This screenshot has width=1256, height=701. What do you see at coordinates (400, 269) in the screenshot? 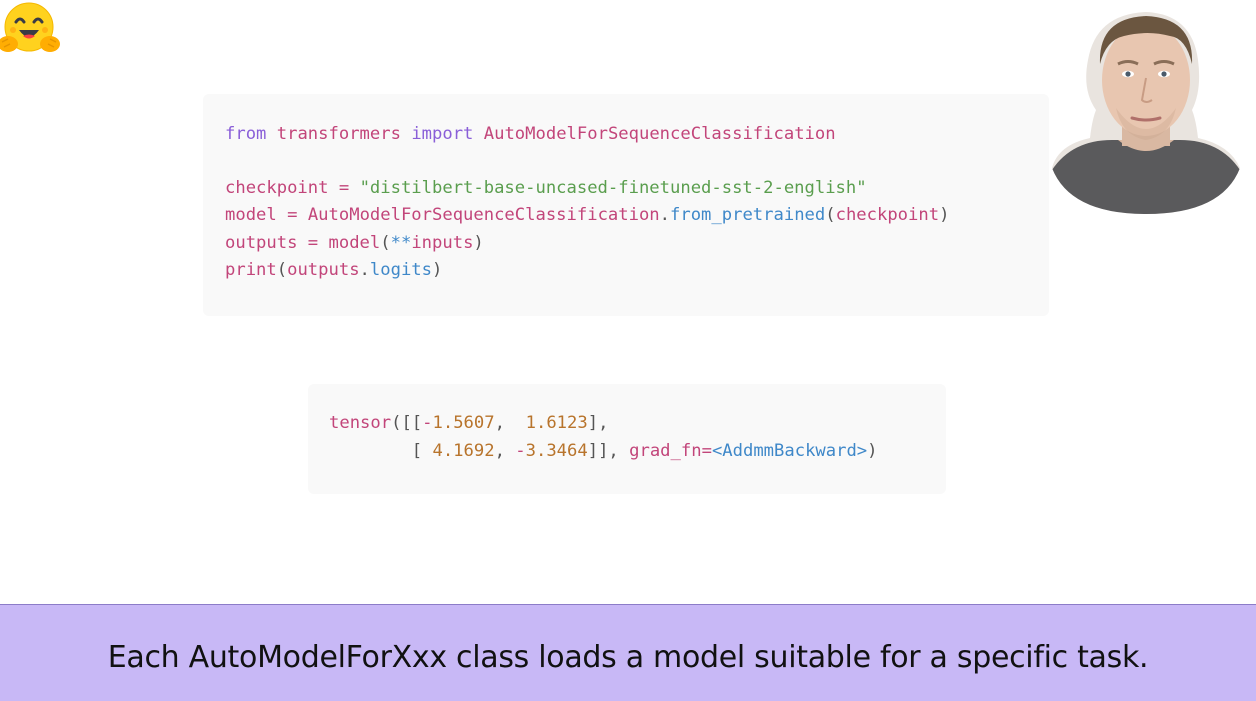
I see `code-token: logits` at bounding box center [400, 269].